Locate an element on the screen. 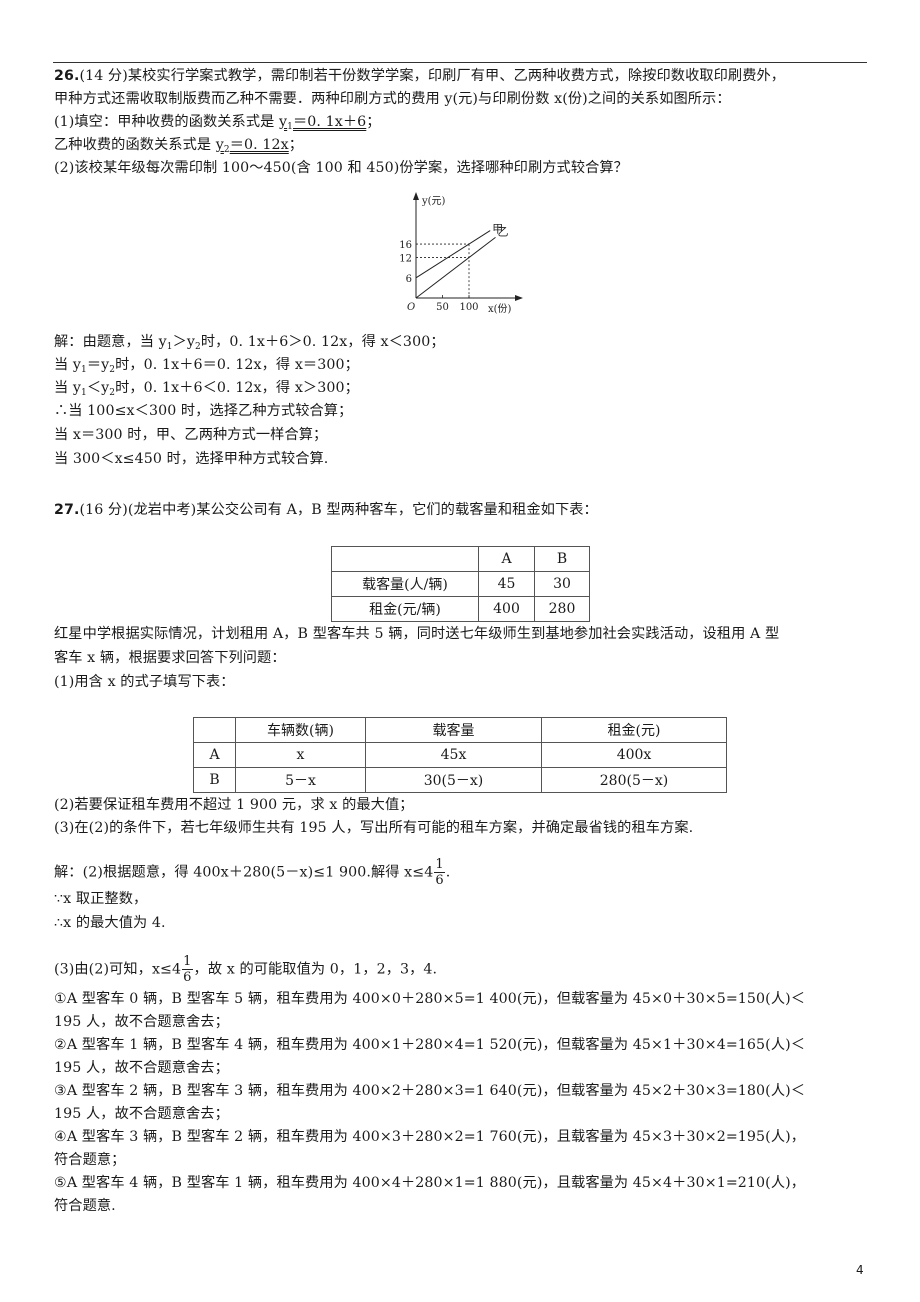  page-number: 4 is located at coordinates (860, 1270).